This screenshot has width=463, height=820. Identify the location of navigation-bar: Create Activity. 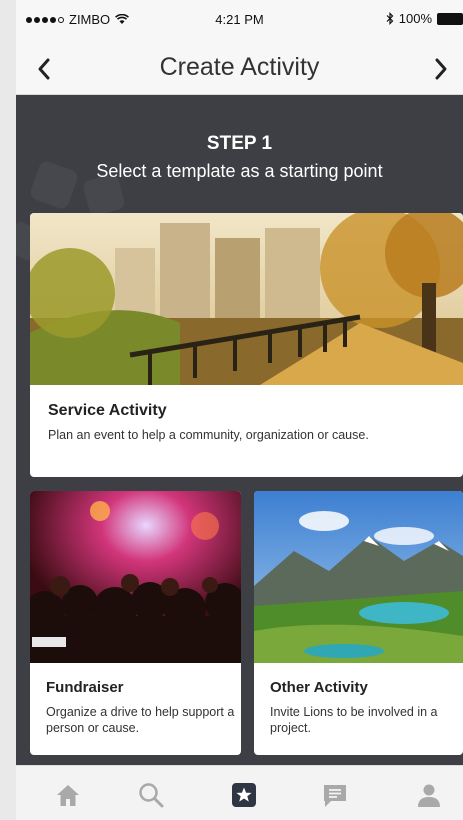
(239, 67).